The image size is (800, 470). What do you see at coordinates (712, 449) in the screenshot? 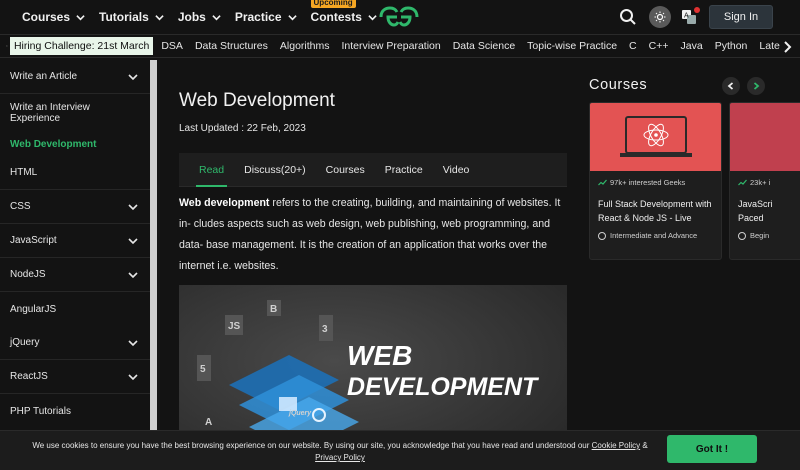
I see `accept-cookies-button: Got It !` at bounding box center [712, 449].